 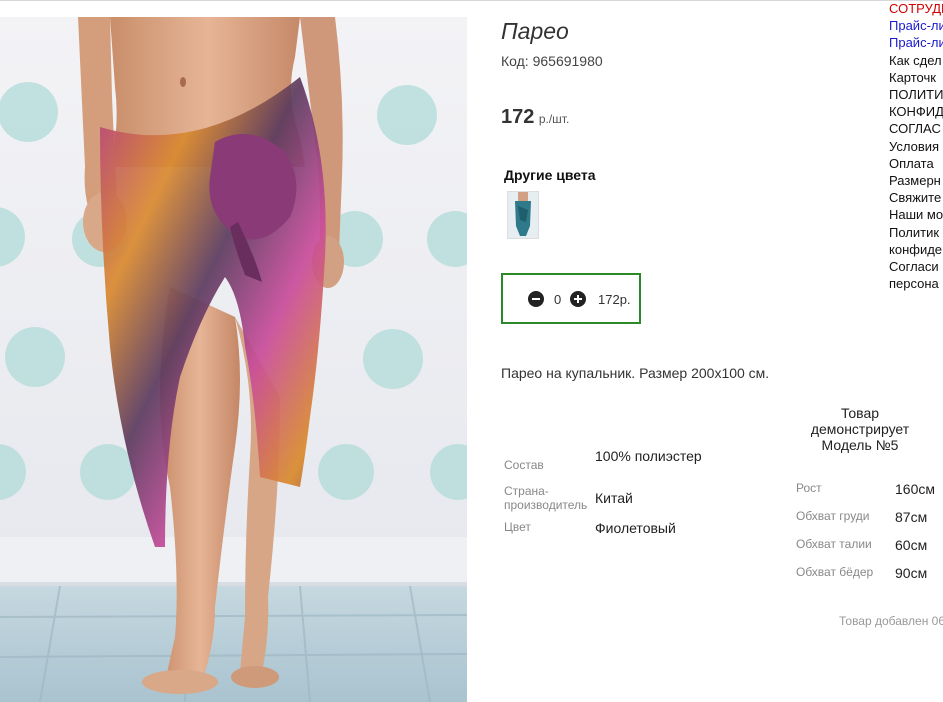 I want to click on attribute-key: Цвет, so click(x=517, y=527).